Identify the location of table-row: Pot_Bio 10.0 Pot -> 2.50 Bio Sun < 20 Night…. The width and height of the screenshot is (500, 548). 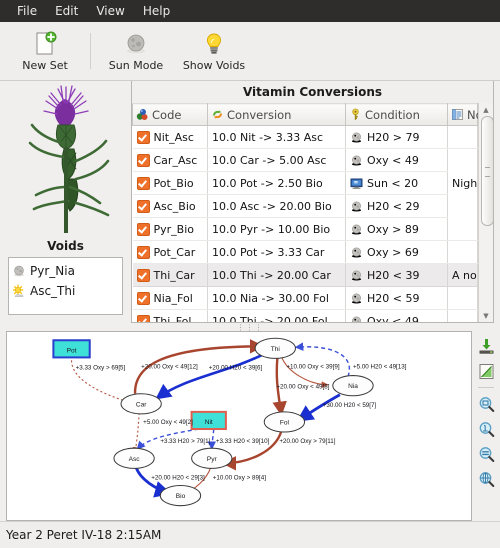
(305, 183).